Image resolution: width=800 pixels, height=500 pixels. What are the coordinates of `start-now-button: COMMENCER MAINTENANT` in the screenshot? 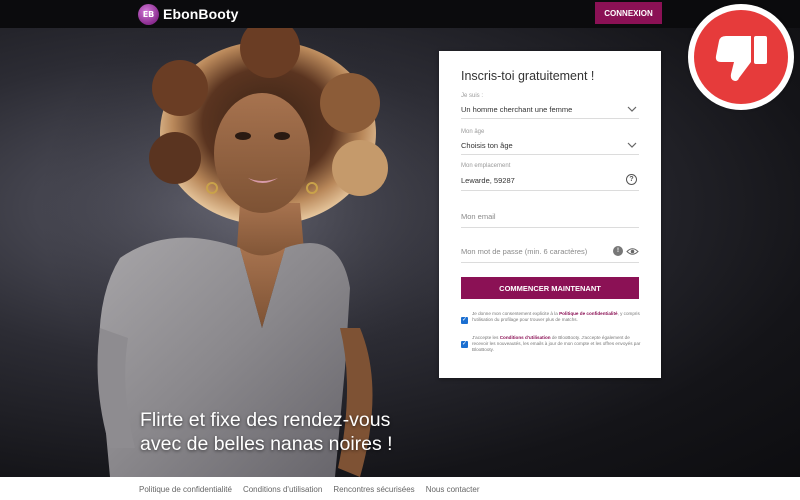 It's located at (550, 288).